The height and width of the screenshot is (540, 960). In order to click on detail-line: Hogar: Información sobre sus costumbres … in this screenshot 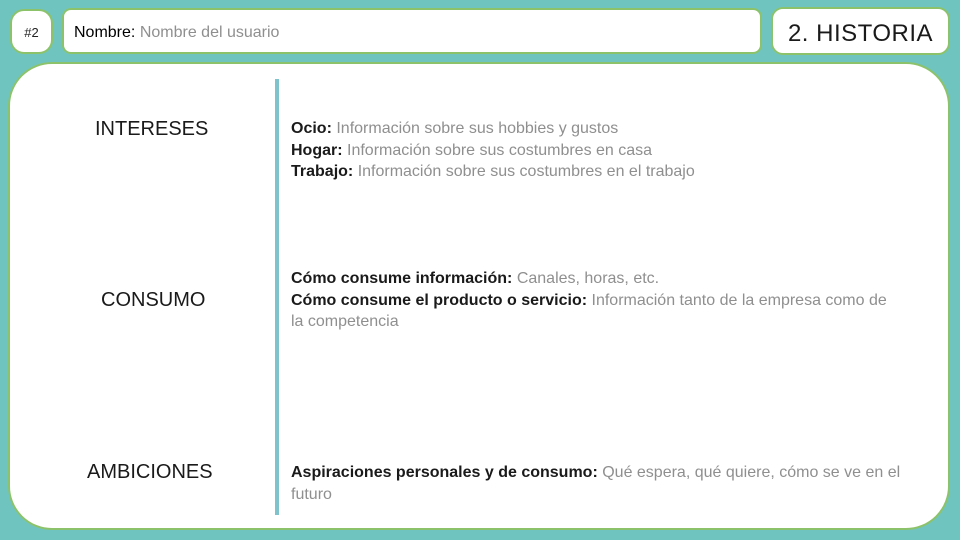, I will do `click(472, 150)`.